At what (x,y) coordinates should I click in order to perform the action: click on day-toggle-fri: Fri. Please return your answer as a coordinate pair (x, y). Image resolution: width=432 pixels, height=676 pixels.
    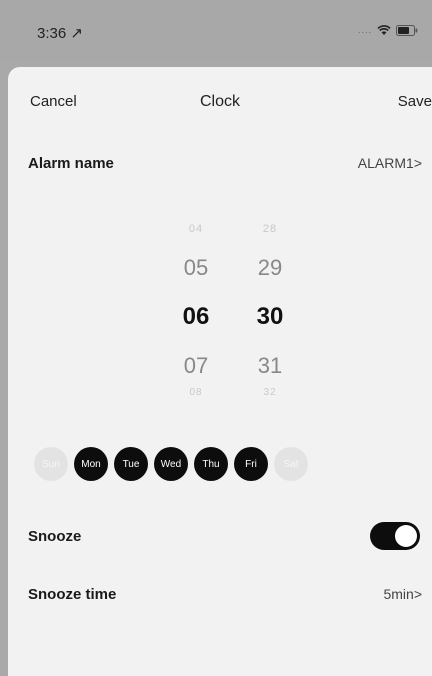
    Looking at the image, I should click on (251, 464).